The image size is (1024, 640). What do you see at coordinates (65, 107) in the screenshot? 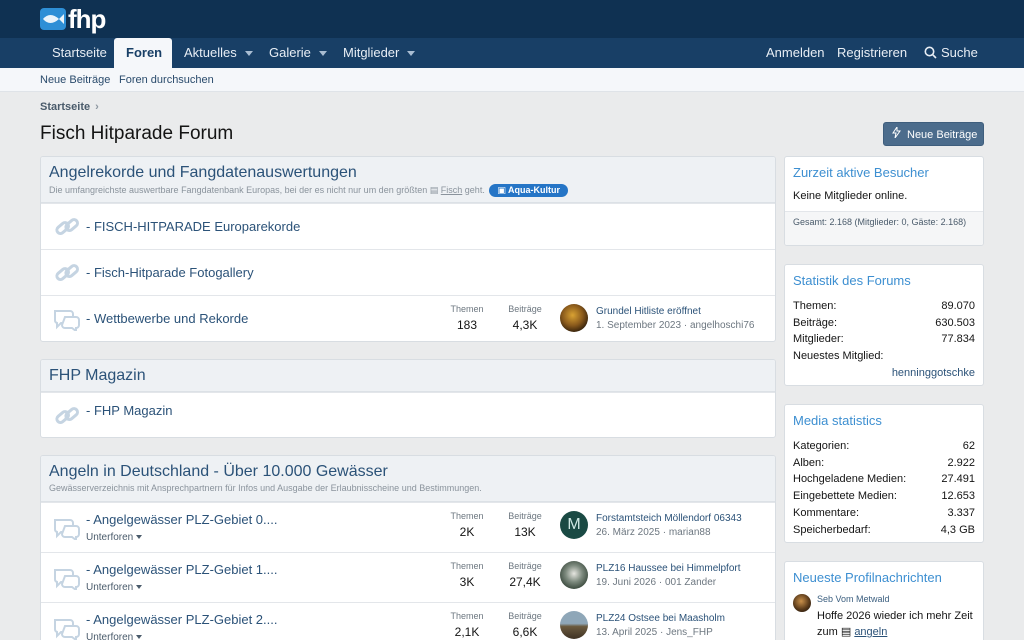
I see `breadcrumb-home: Startseite` at bounding box center [65, 107].